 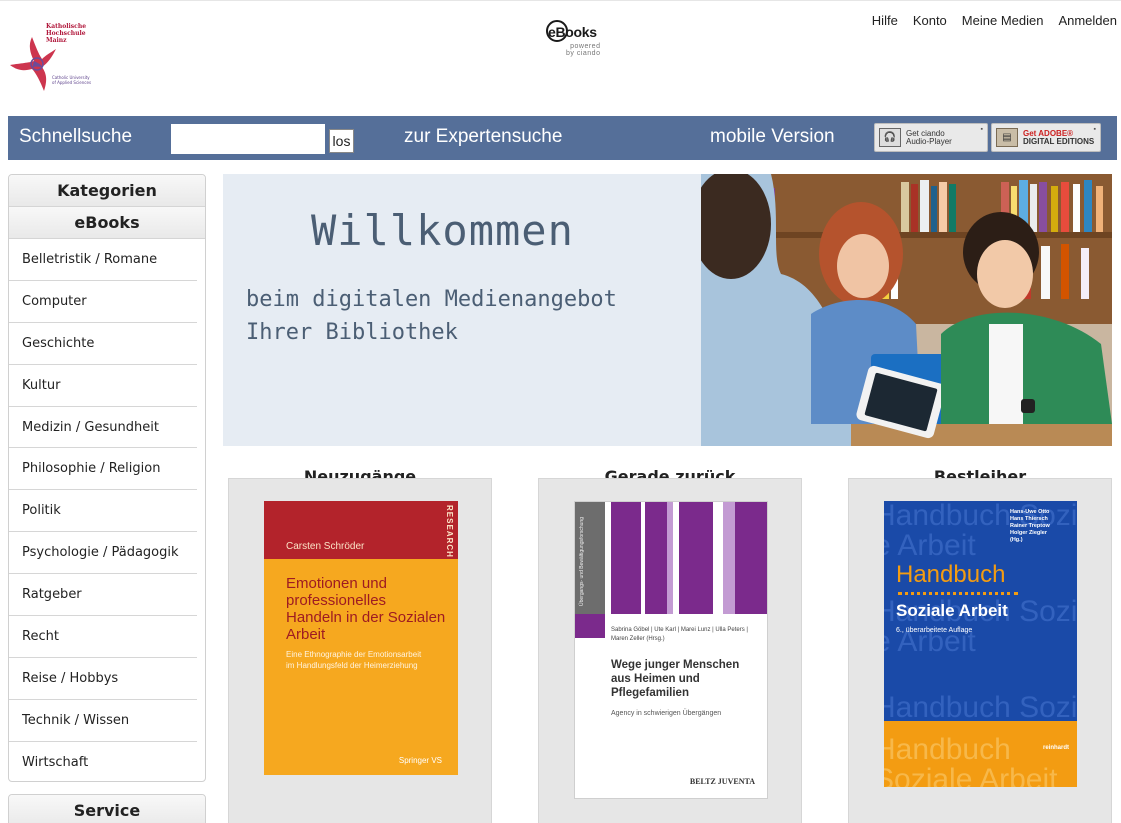 I want to click on badge2-marker-icon: ▪, so click(x=1094, y=129).